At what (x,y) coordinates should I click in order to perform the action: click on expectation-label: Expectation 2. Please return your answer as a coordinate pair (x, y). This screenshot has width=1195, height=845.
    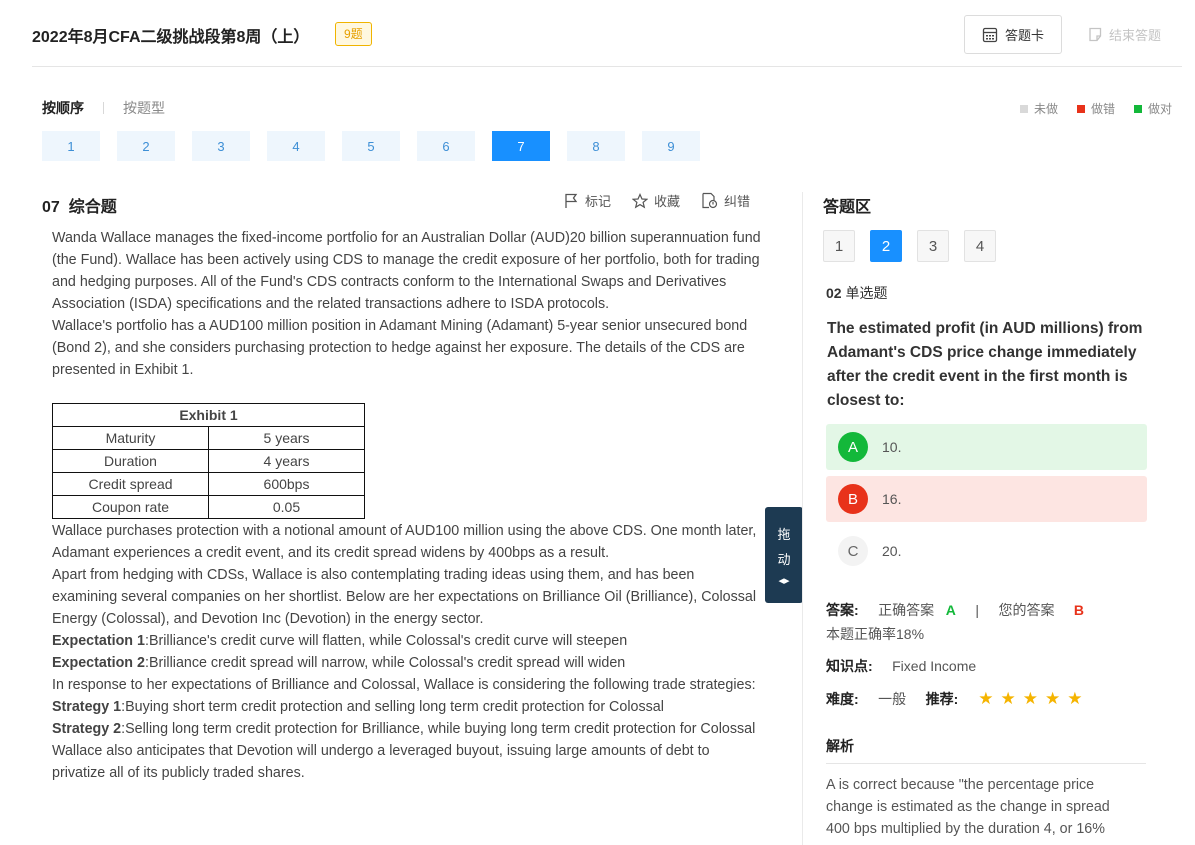
    Looking at the image, I should click on (98, 663).